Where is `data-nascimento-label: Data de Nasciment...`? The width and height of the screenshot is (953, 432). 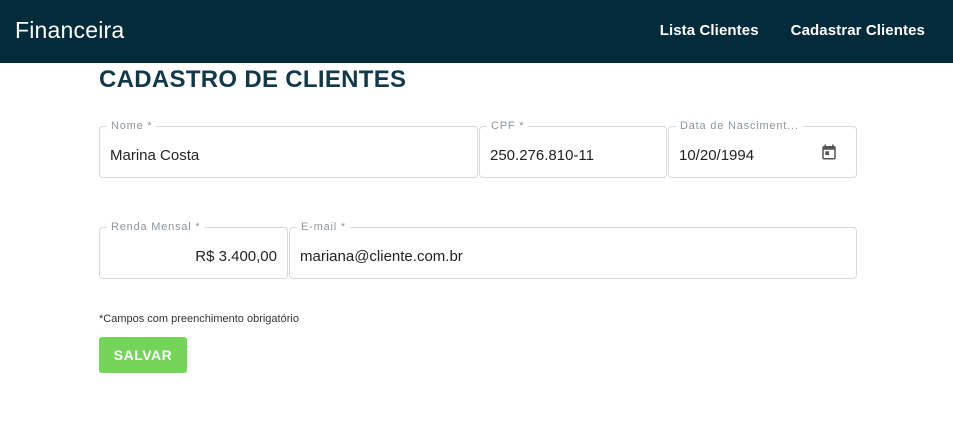
data-nascimento-label: Data de Nasciment... is located at coordinates (739, 126).